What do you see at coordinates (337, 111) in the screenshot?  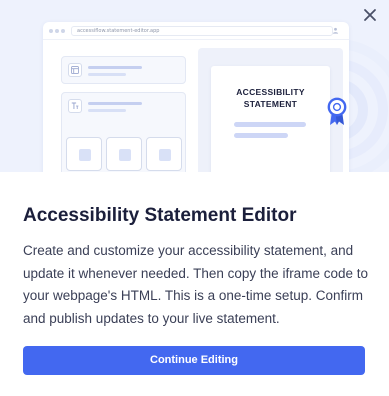 I see `award-ribbon-icon` at bounding box center [337, 111].